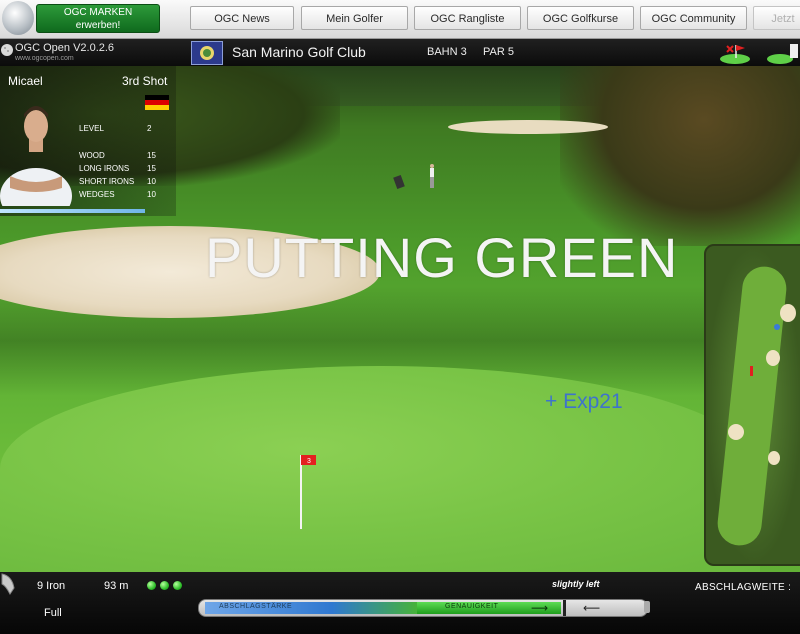 The height and width of the screenshot is (634, 800). What do you see at coordinates (693, 18) in the screenshot?
I see `nav-ogc-community: OGC Community` at bounding box center [693, 18].